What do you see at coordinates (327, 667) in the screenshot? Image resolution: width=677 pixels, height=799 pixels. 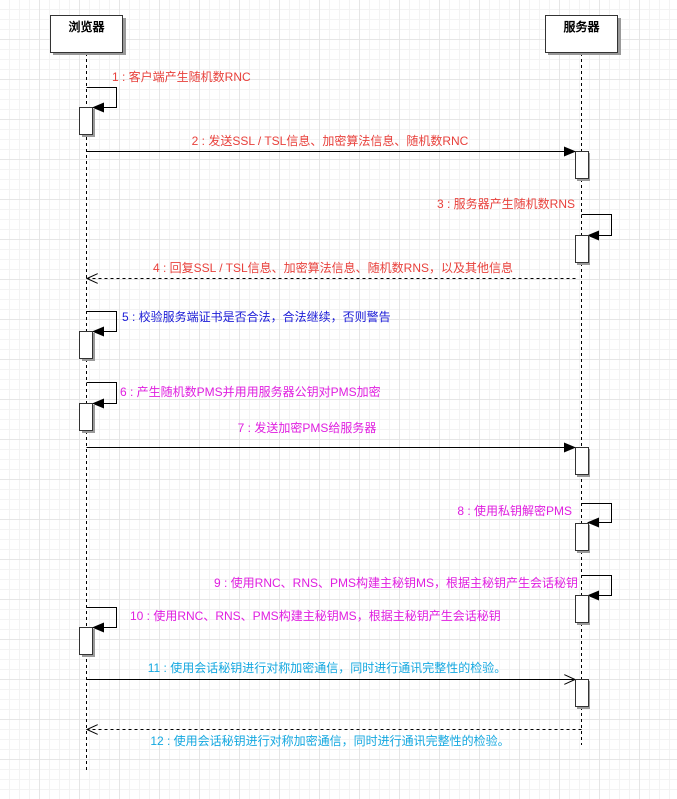 I see `message-11-label: 11 : 使用会话秘钥进行对称加密通信，同时进行通讯完整性的检验。` at bounding box center [327, 667].